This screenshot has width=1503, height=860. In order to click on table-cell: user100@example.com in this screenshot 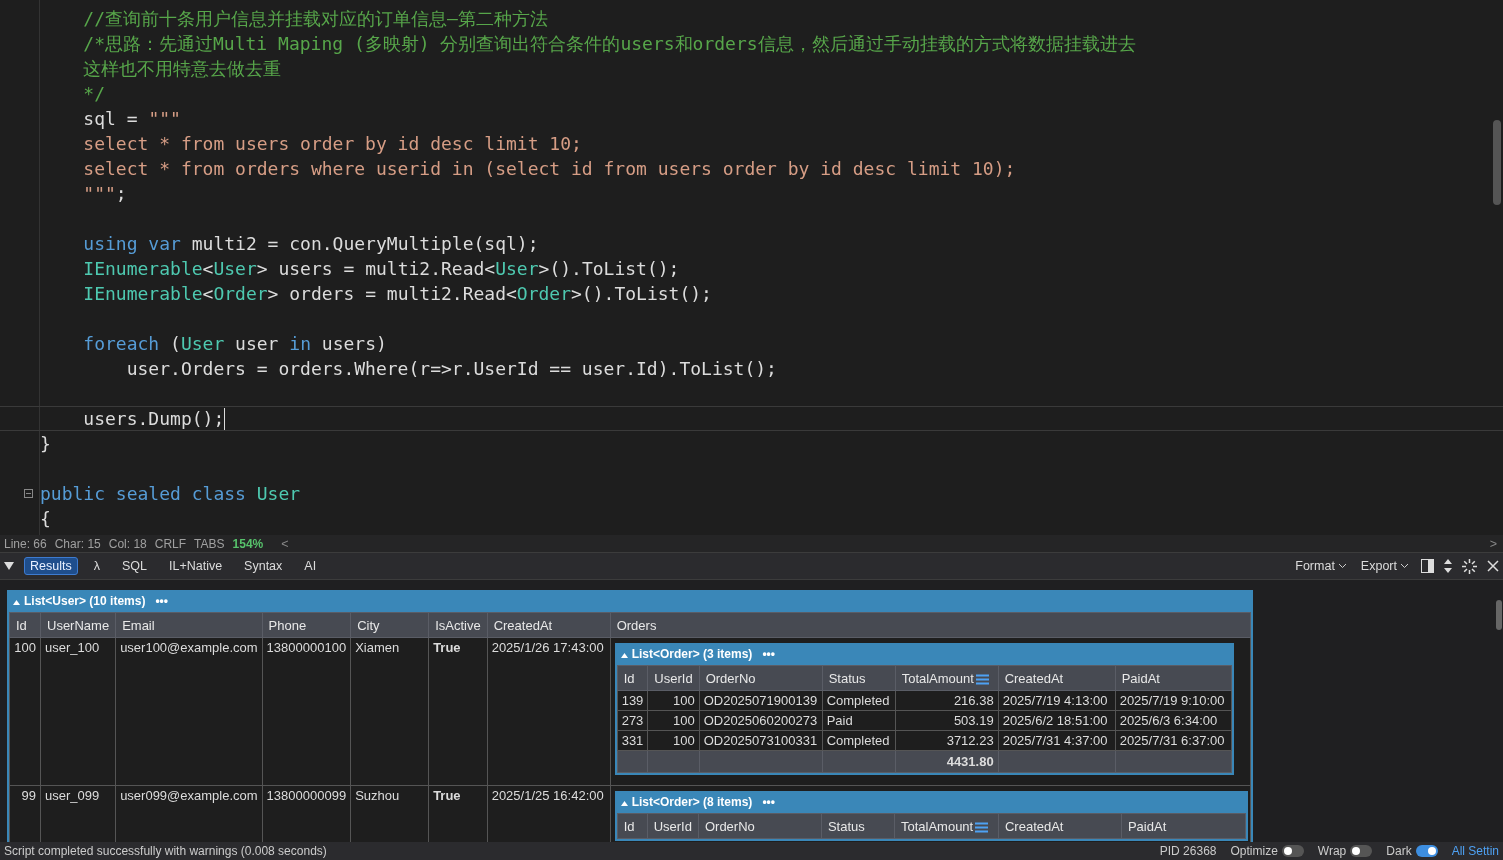, I will do `click(189, 711)`.